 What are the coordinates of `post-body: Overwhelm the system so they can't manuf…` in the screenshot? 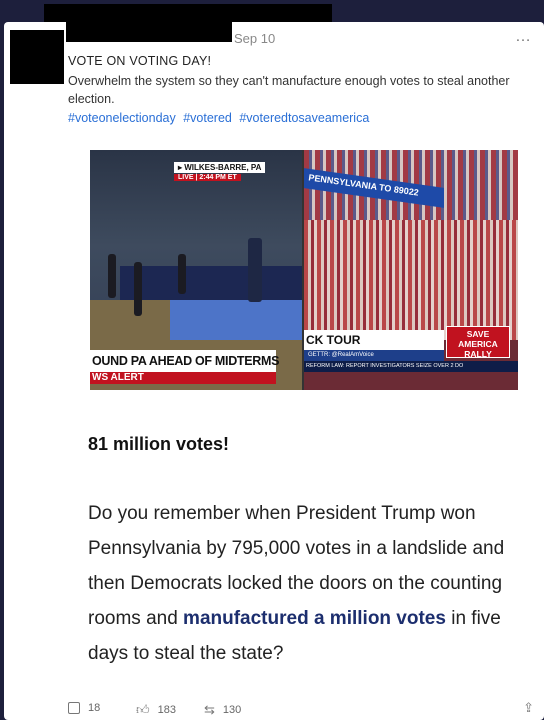 It's located at (289, 90).